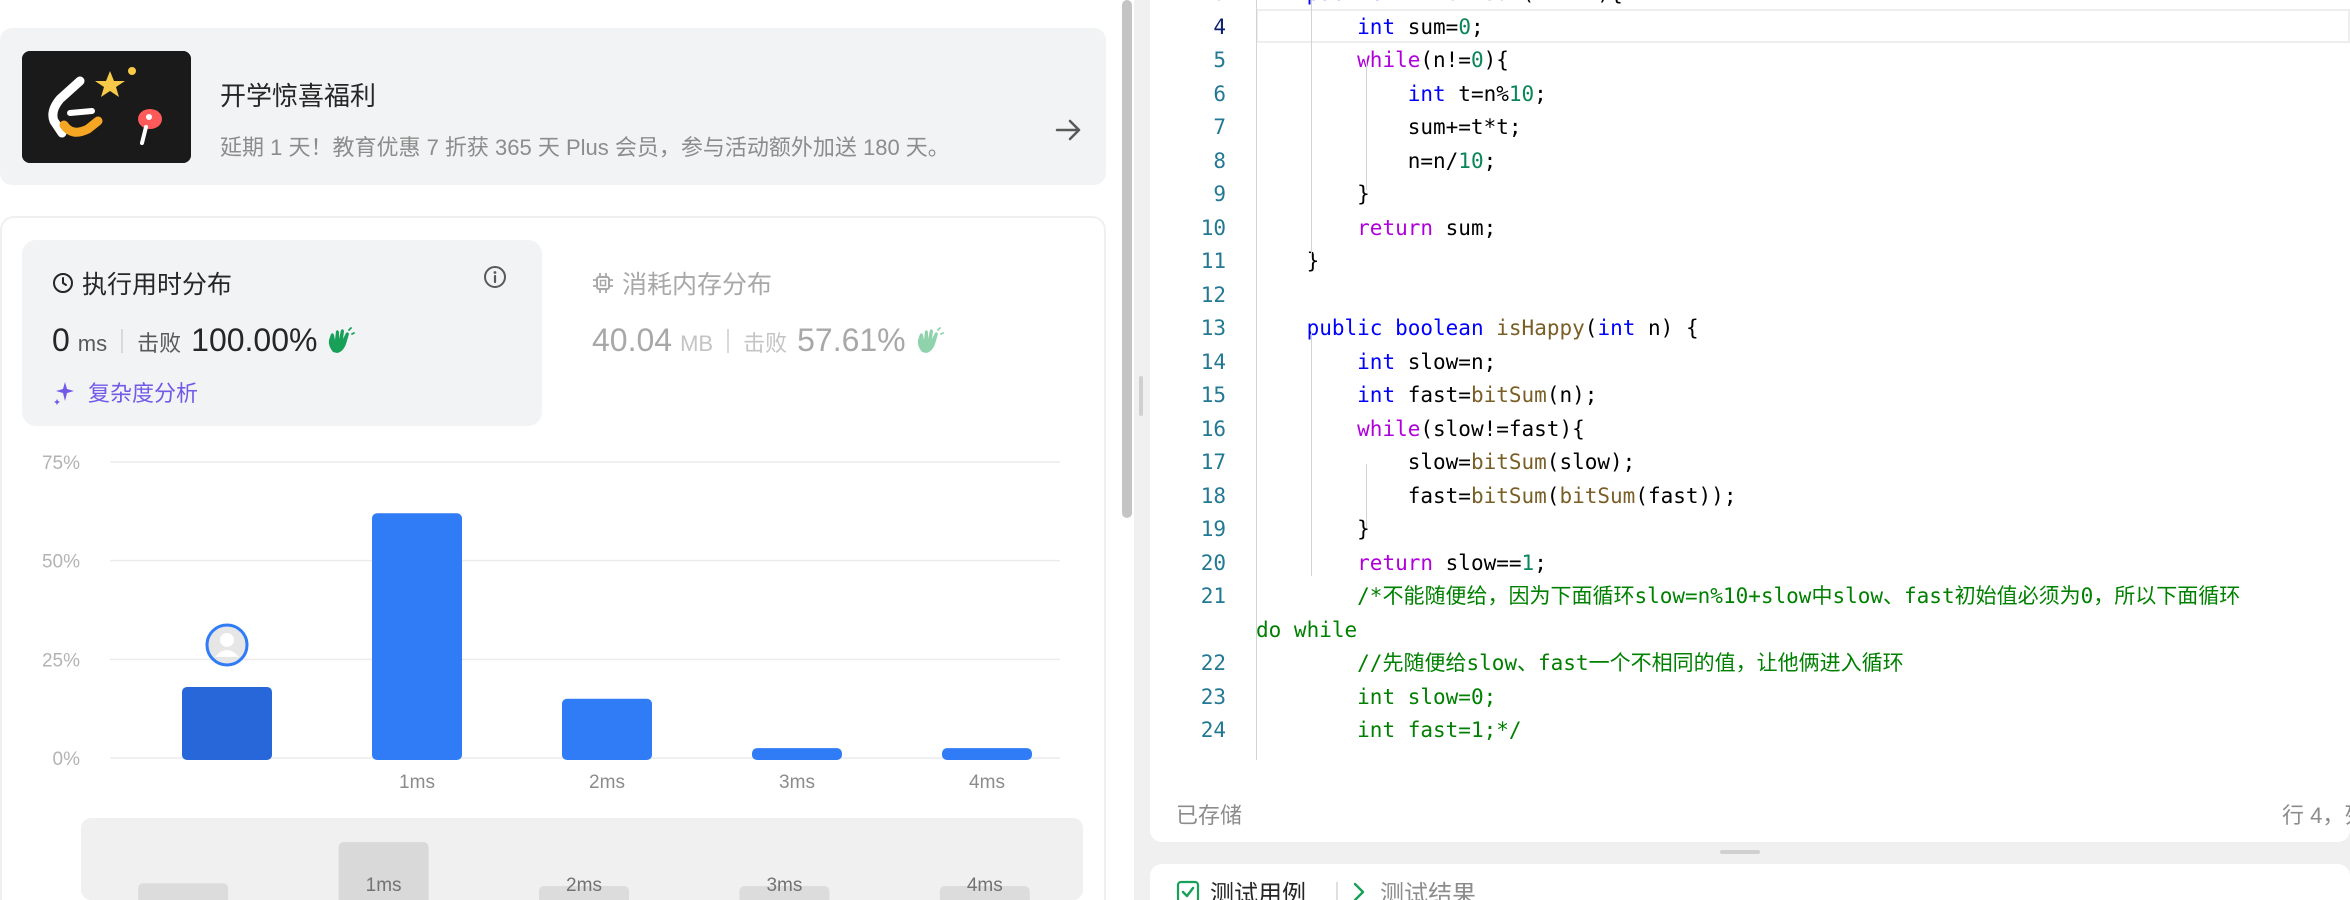 This screenshot has width=2350, height=900. Describe the element at coordinates (1750, 127) in the screenshot. I see `code-line: 7 sum+=t*t;` at that location.